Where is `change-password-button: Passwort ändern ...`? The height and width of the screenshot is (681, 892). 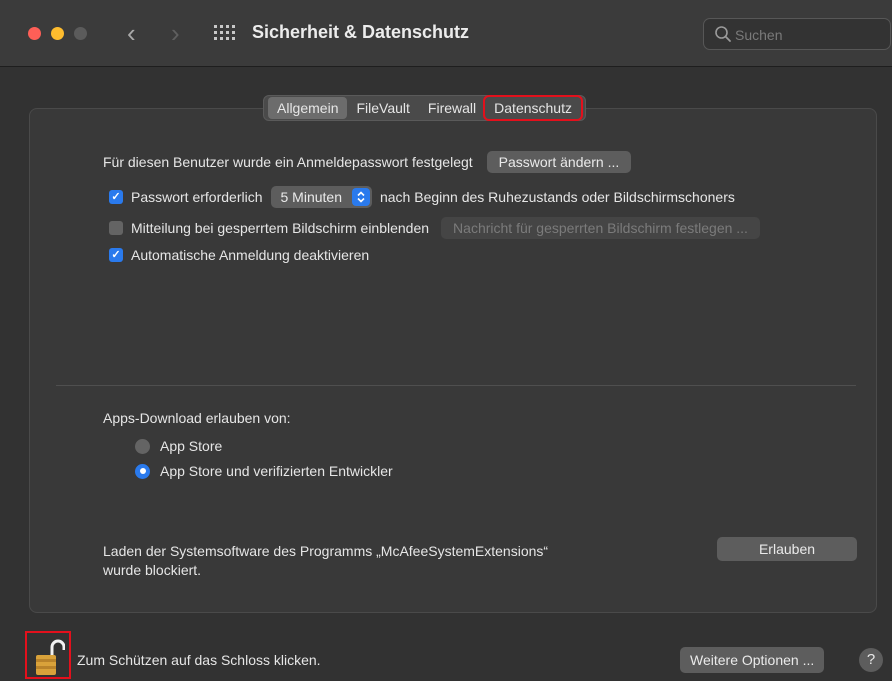
change-password-button: Passwort ändern ... is located at coordinates (559, 162).